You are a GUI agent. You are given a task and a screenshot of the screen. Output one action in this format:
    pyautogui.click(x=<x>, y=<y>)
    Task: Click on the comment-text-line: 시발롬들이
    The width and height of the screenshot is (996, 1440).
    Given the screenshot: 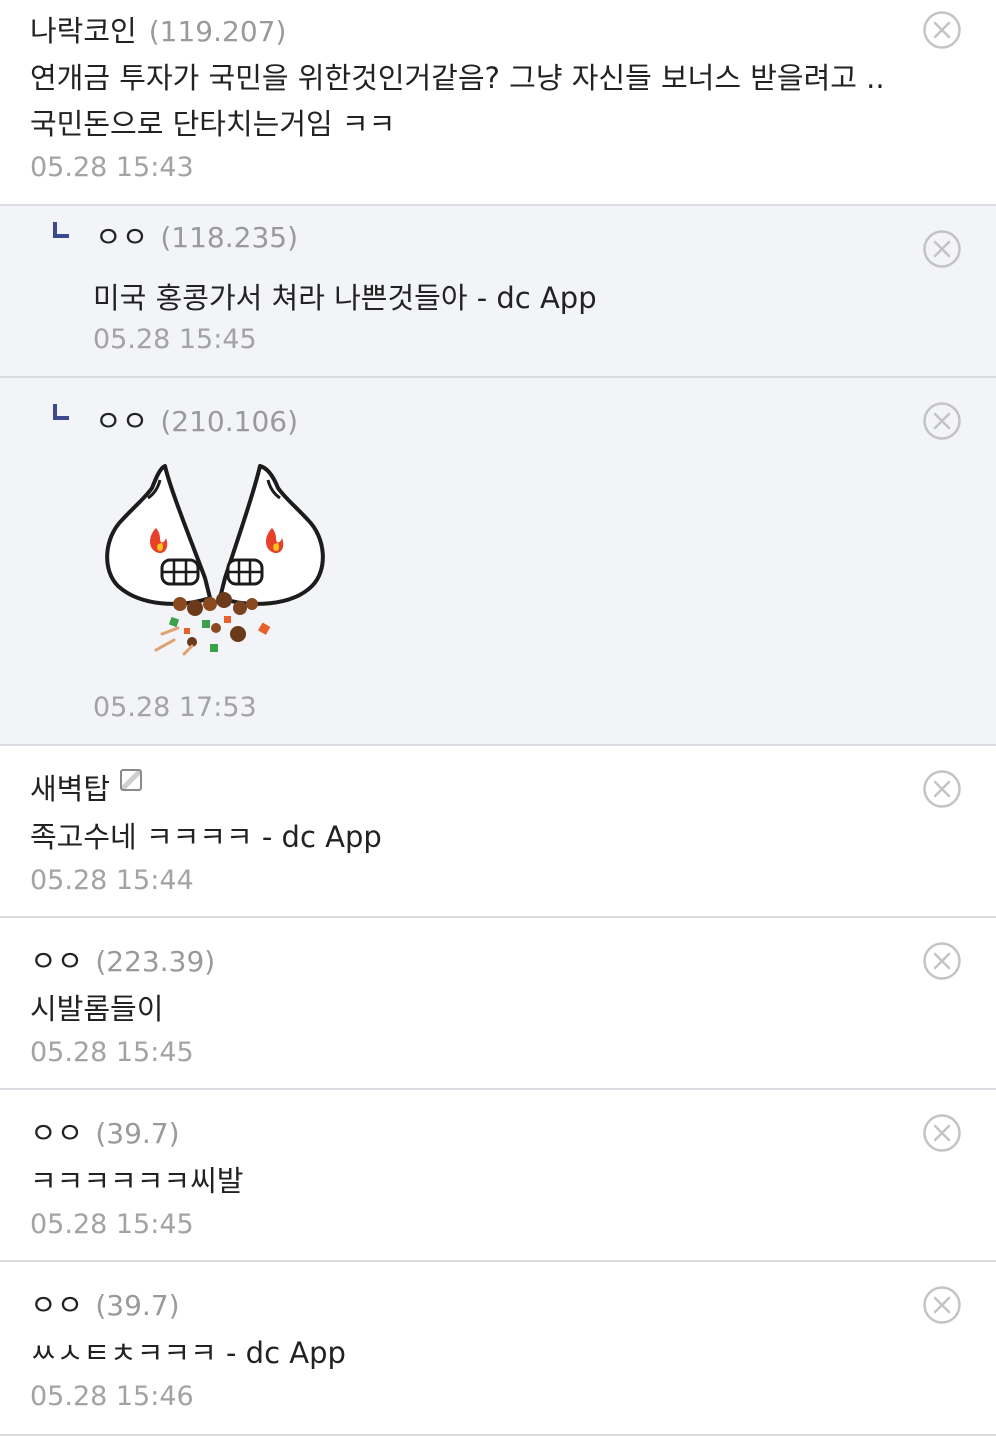 What is the action you would take?
    pyautogui.click(x=97, y=1009)
    